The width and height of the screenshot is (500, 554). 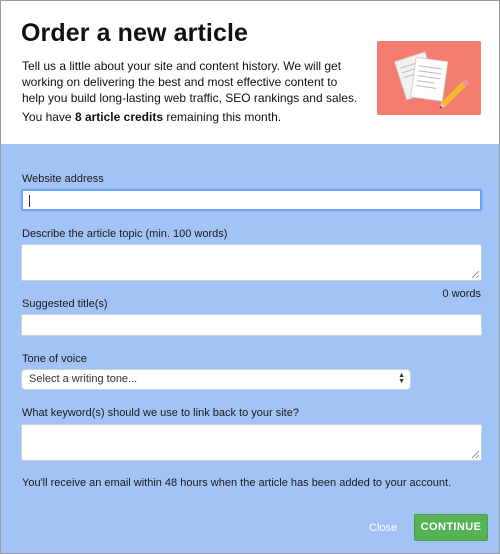 What do you see at coordinates (251, 442) in the screenshot?
I see `keywords-textarea` at bounding box center [251, 442].